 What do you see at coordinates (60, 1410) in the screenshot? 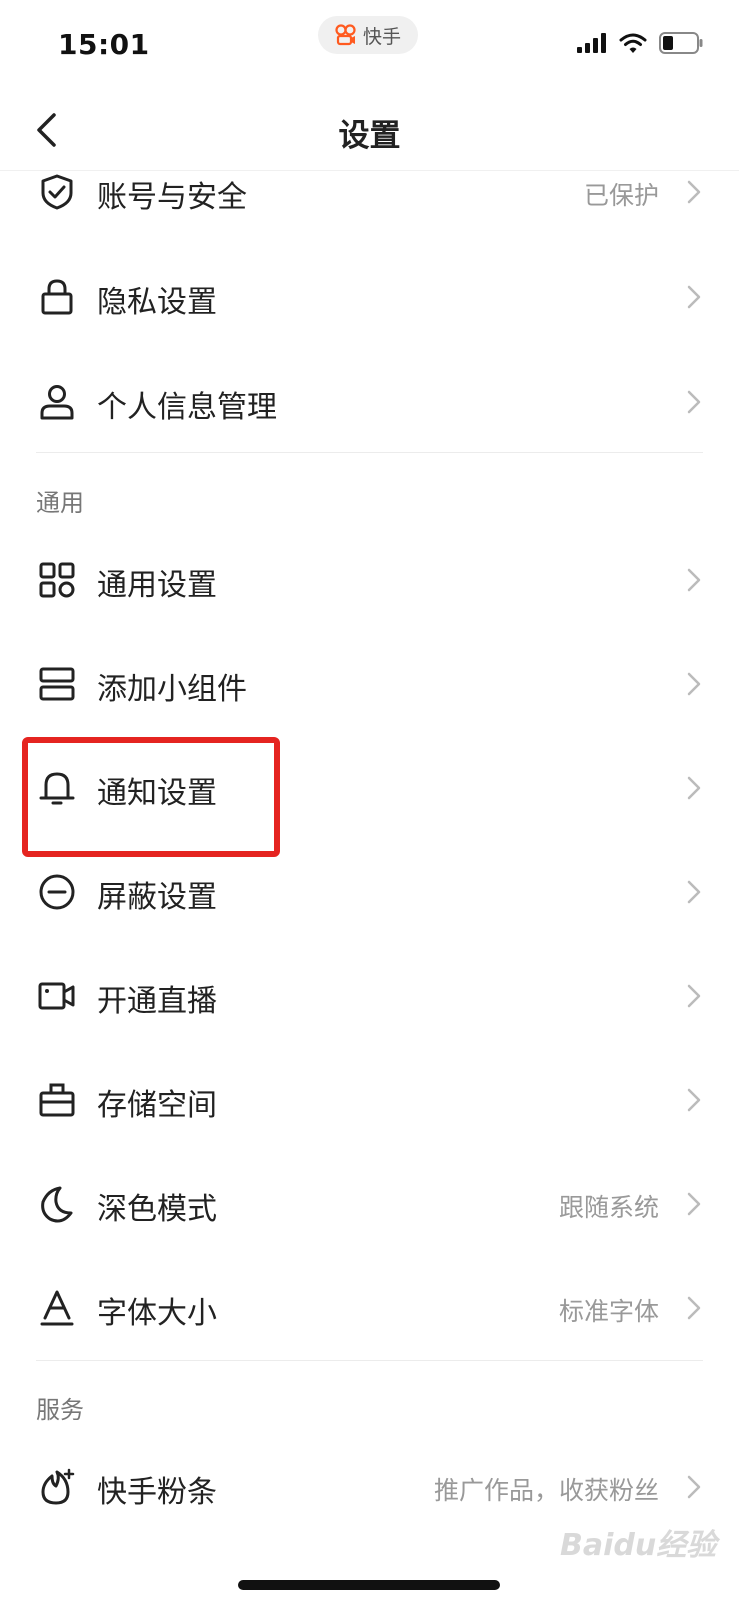
I see `section-header-service: 服务` at bounding box center [60, 1410].